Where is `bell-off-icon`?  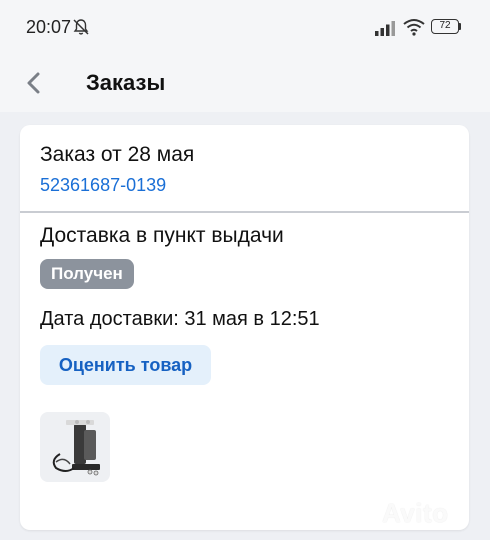
bell-off-icon is located at coordinates (81, 27).